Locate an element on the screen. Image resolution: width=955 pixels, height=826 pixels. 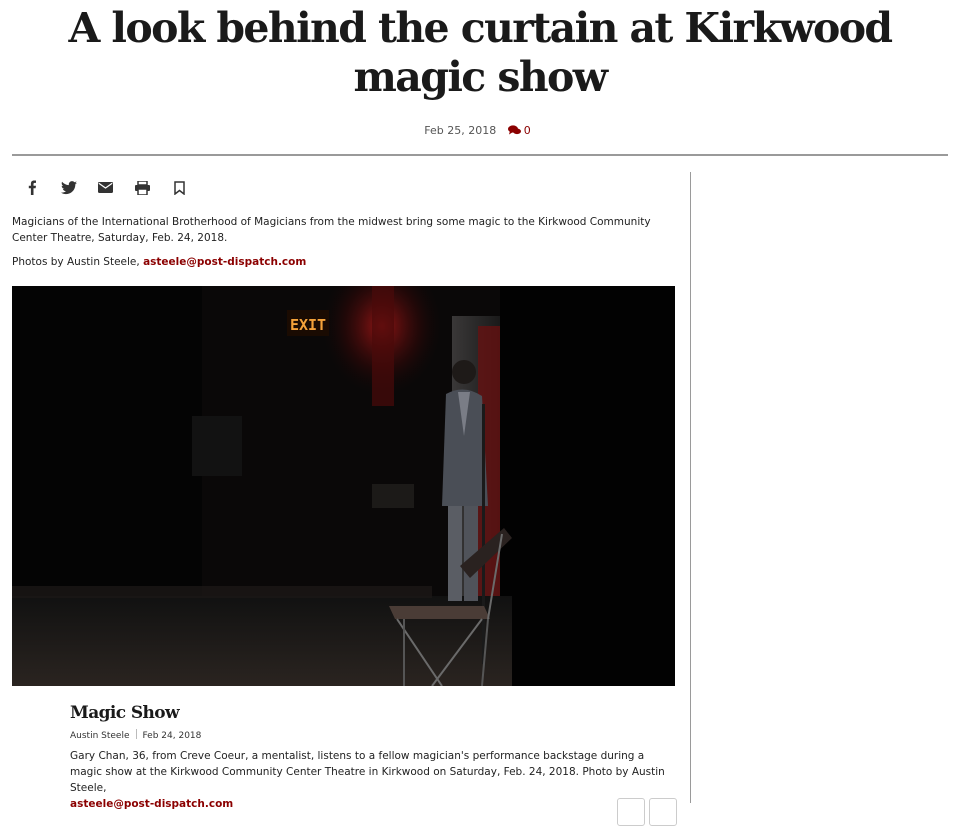
gallery-prev-button is located at coordinates (631, 812).